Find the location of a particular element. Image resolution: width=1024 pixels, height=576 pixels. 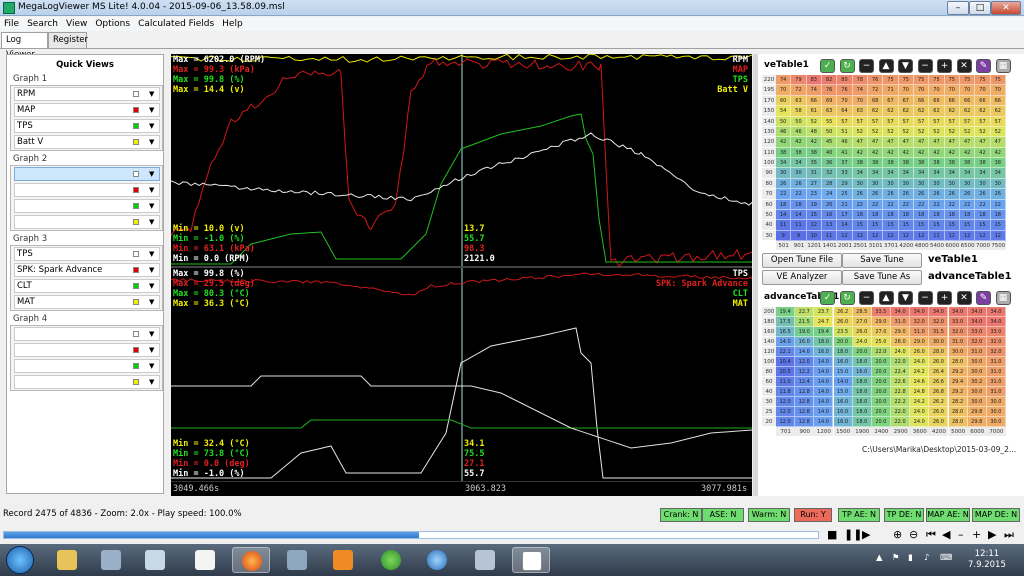

table-cell: 30.0 is located at coordinates (996, 412).